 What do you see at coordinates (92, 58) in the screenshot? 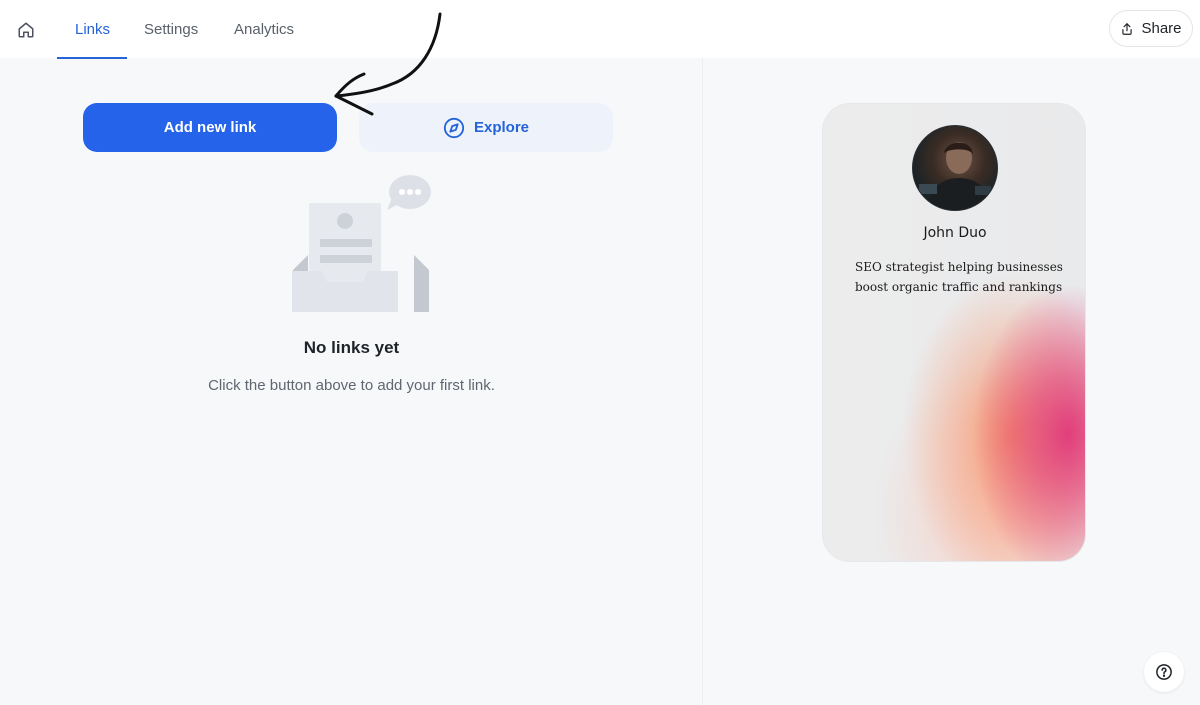
I see `active-tab-indicator` at bounding box center [92, 58].